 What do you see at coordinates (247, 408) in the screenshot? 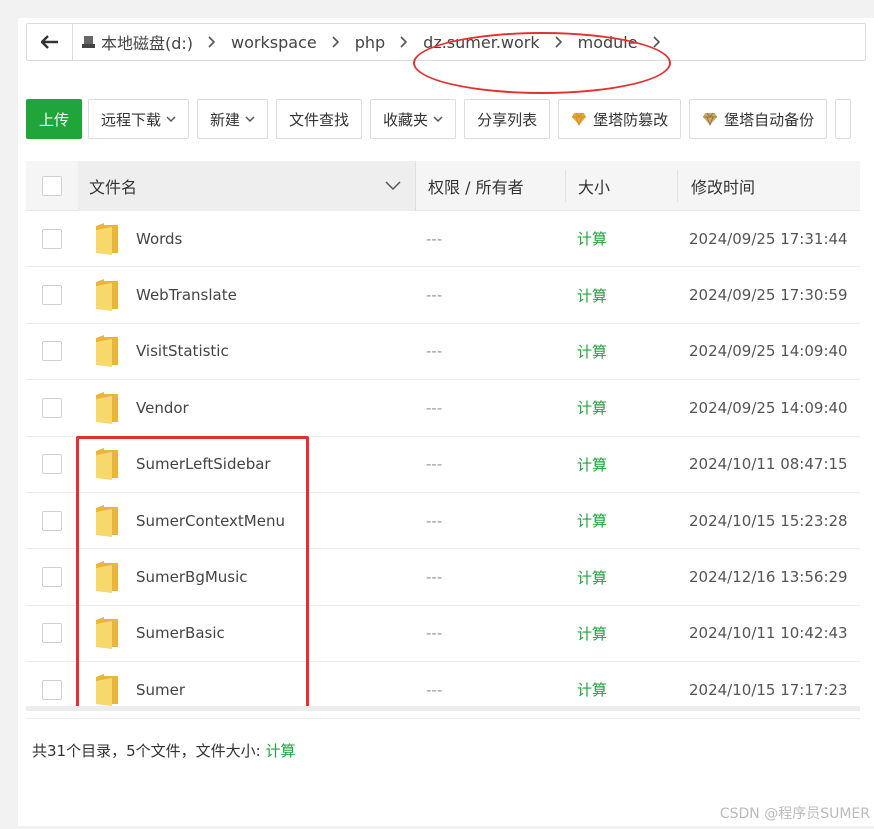
I see `row-name-cell: Vendor` at bounding box center [247, 408].